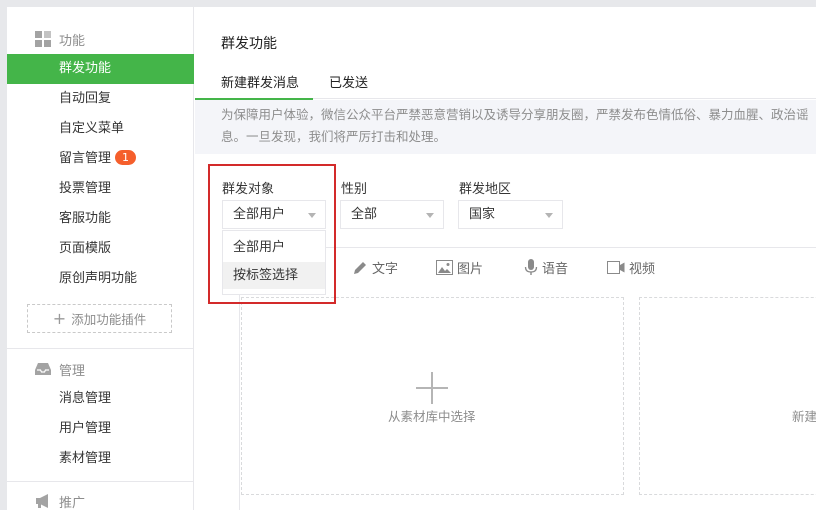  What do you see at coordinates (72, 502) in the screenshot?
I see `sidebar-group-title: 推广` at bounding box center [72, 502].